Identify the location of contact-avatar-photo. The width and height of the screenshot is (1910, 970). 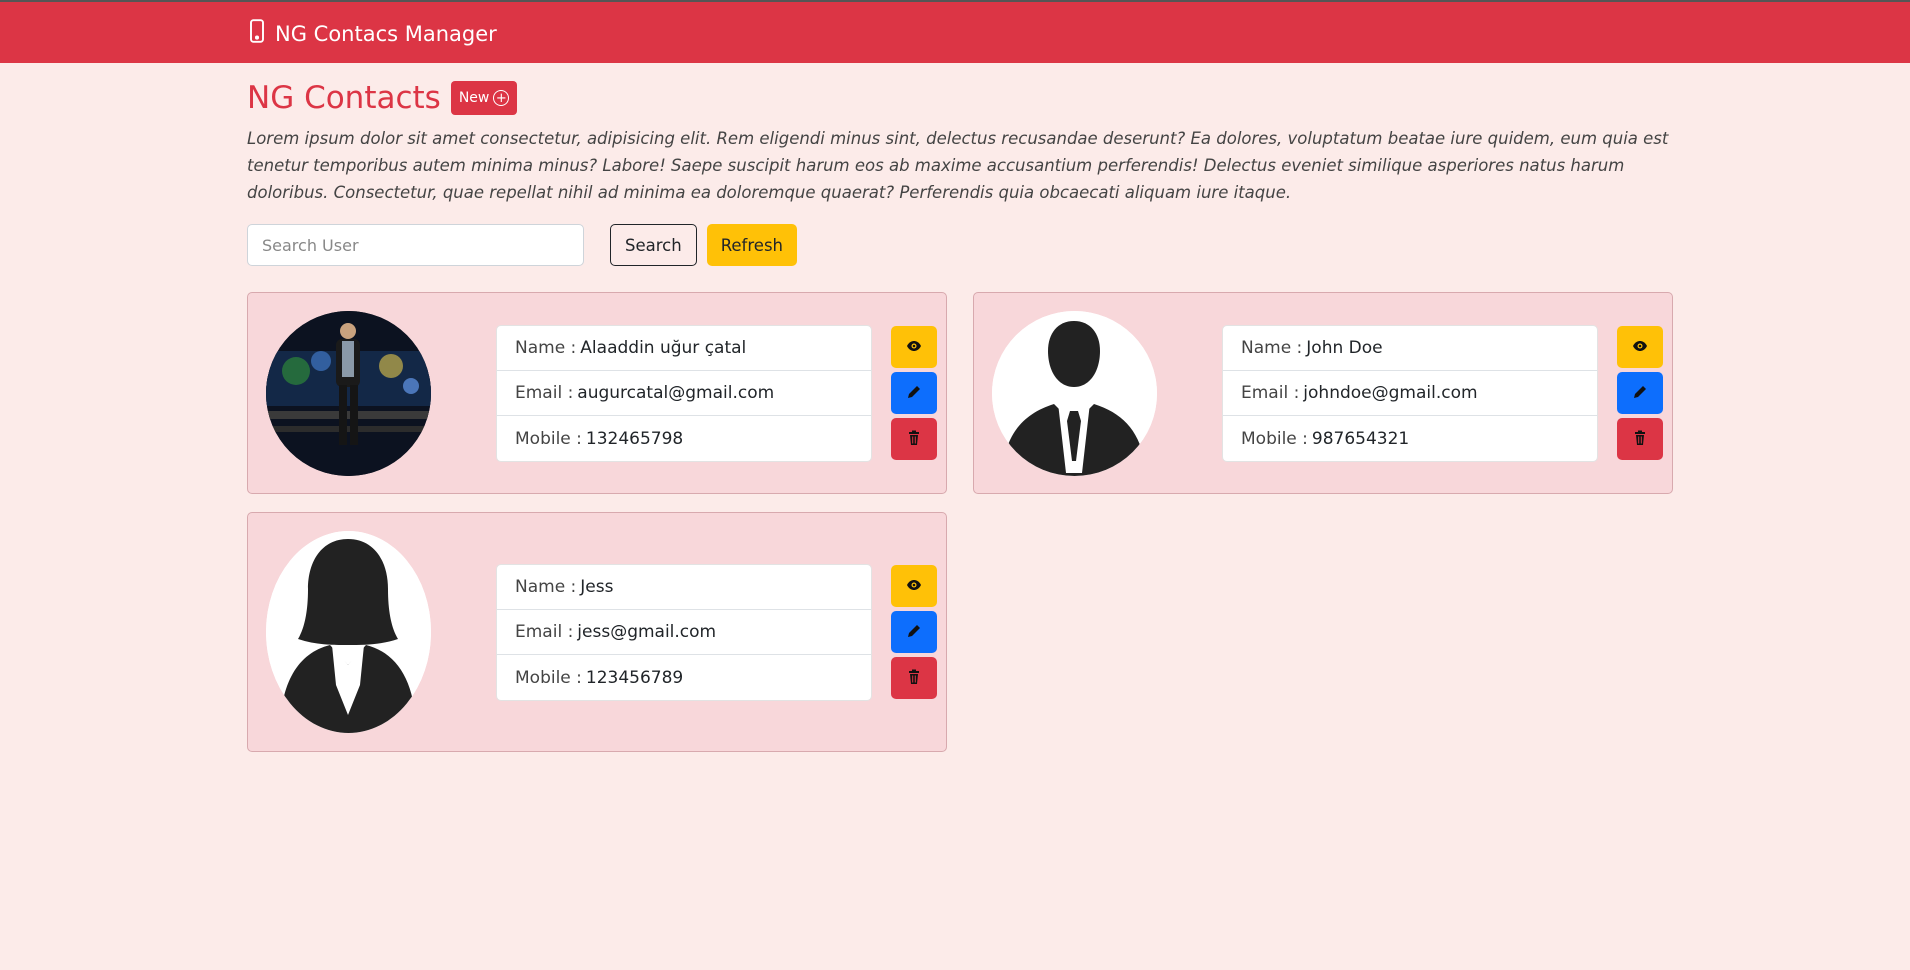
(348, 393).